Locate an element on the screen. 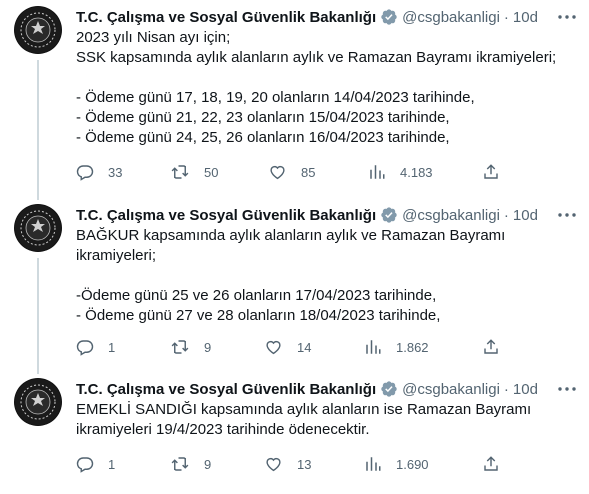 This screenshot has height=494, width=589. like-button: 85 is located at coordinates (291, 172).